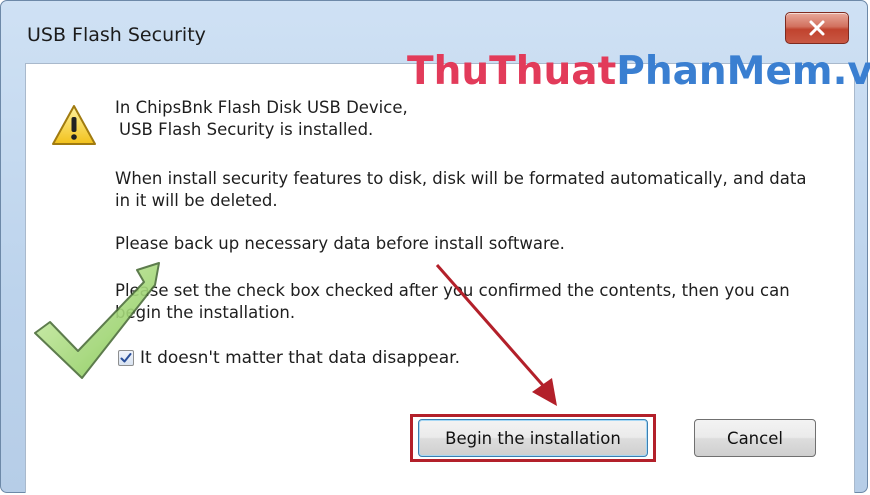 The height and width of the screenshot is (495, 870). What do you see at coordinates (743, 71) in the screenshot?
I see `watermark-part2: PhanMem.vn` at bounding box center [743, 71].